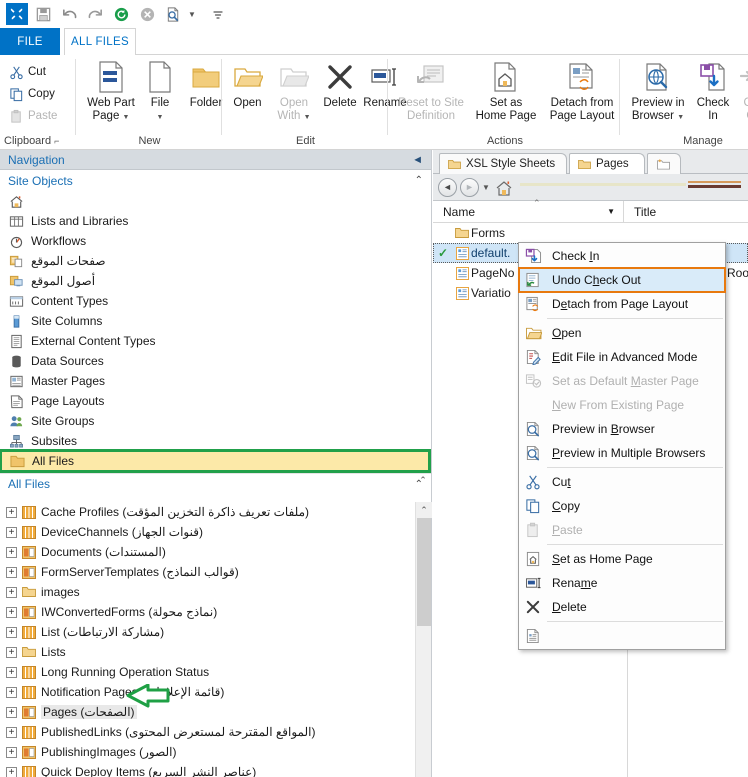 This screenshot has width=748, height=777. Describe the element at coordinates (247, 94) in the screenshot. I see `open-button: Open` at that location.